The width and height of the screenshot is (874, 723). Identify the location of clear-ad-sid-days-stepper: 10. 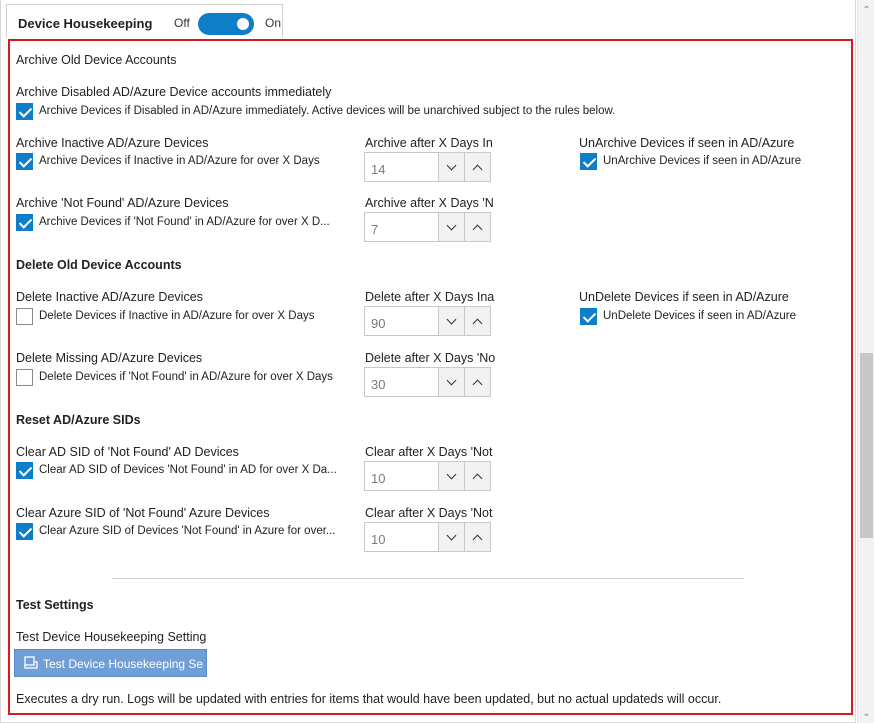
(429, 476).